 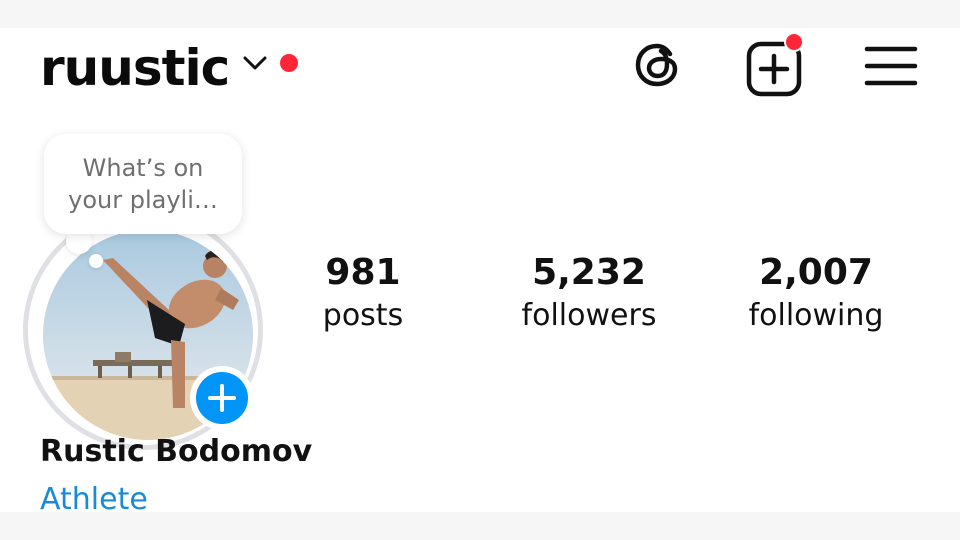 I want to click on followers-stat: 5,232 followers, so click(x=589, y=293).